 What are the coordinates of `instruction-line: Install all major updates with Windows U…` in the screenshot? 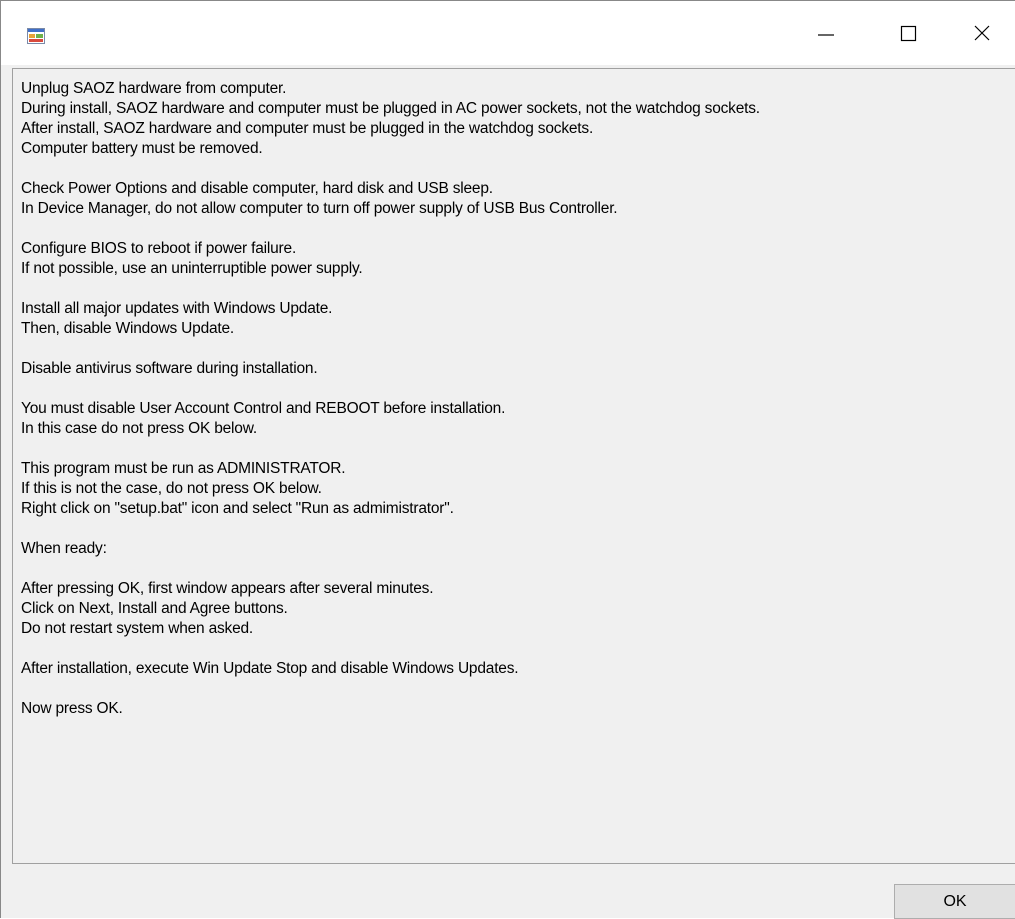 It's located at (177, 308).